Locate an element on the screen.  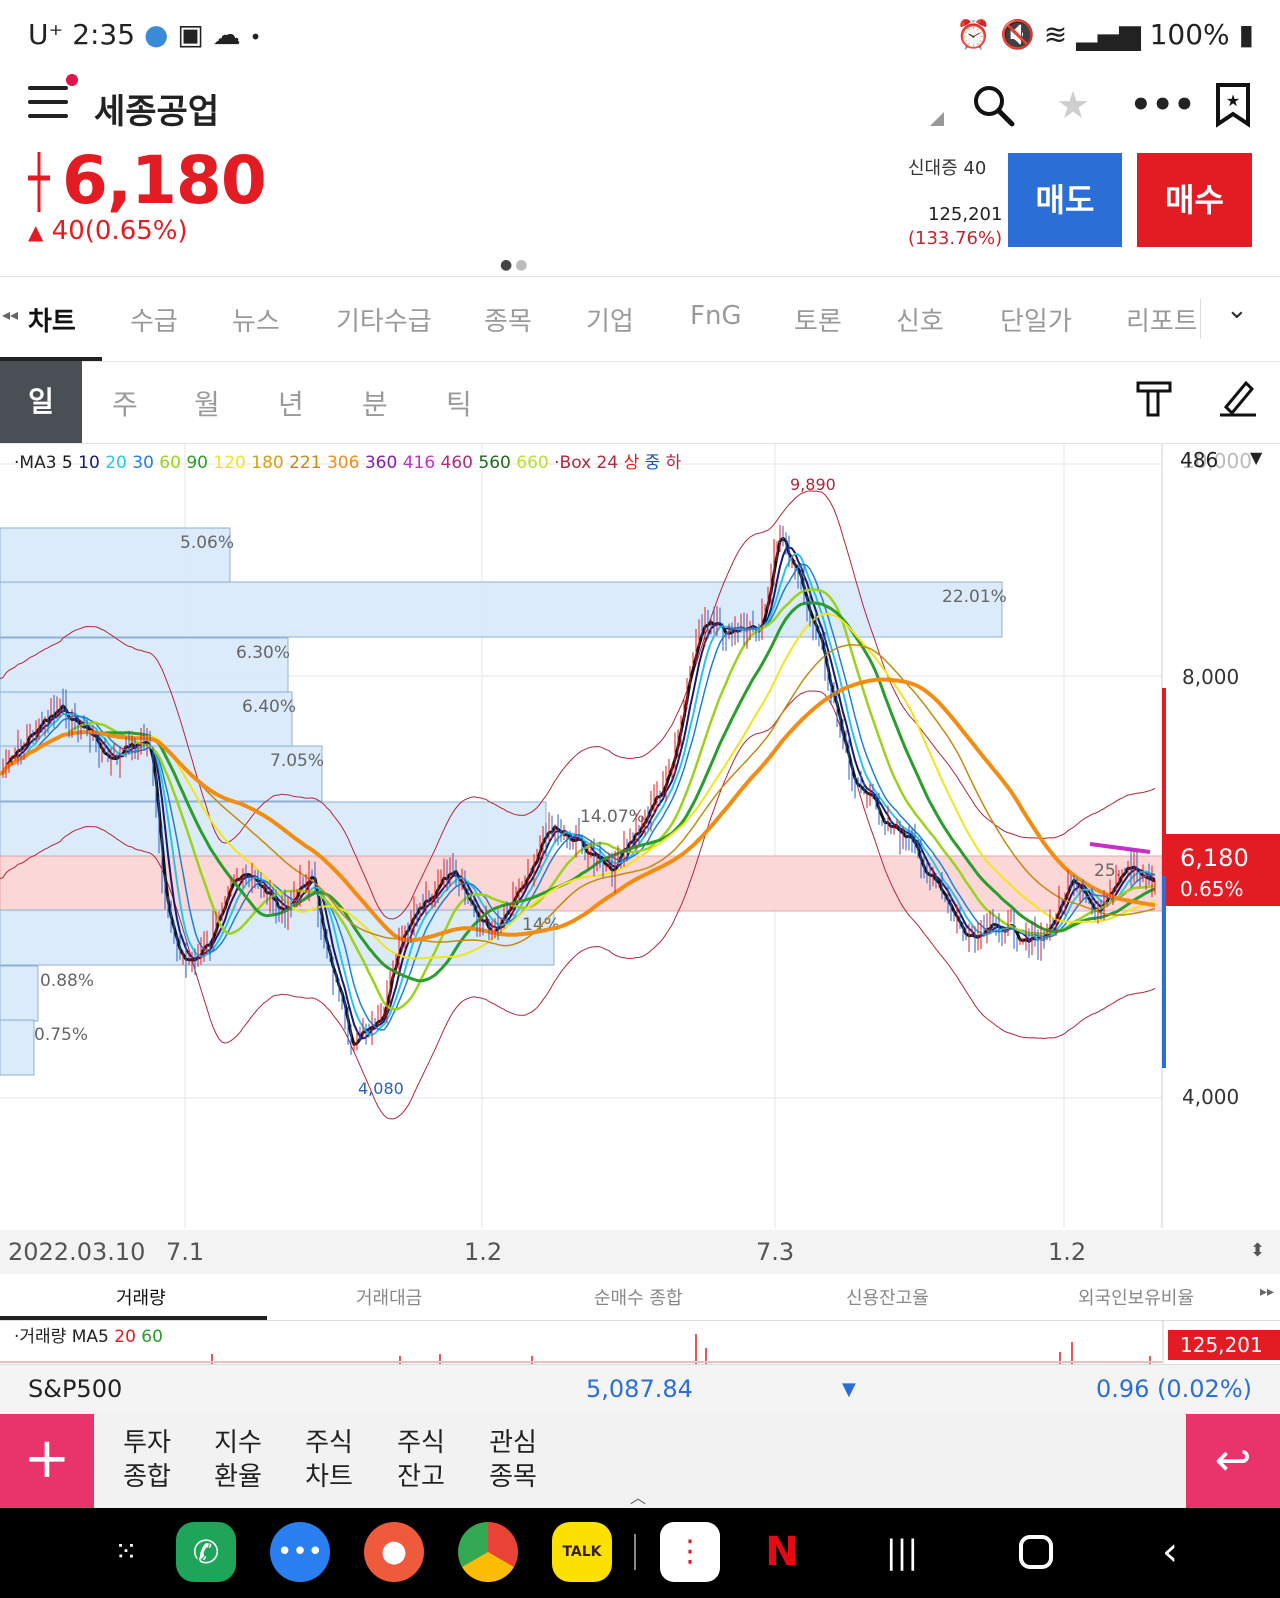
add-icon: + is located at coordinates (47, 1461).